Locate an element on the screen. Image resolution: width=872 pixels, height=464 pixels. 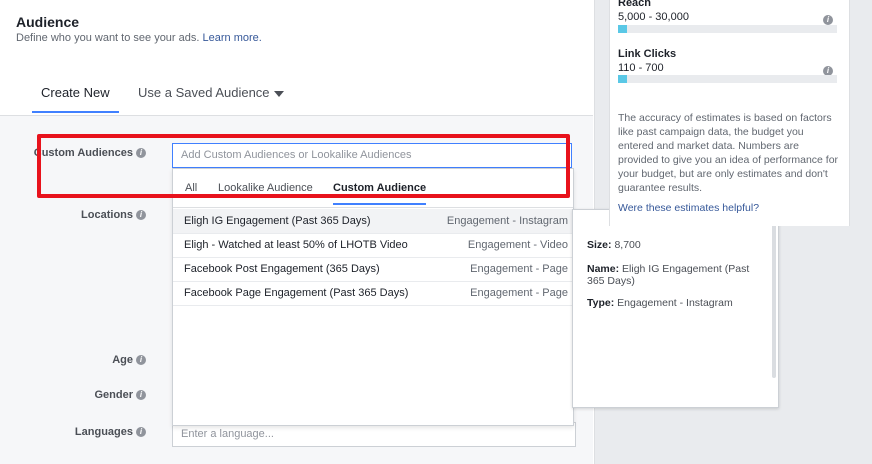
audience-name: Facebook Page Engagement (Past 365 Days) is located at coordinates (296, 293).